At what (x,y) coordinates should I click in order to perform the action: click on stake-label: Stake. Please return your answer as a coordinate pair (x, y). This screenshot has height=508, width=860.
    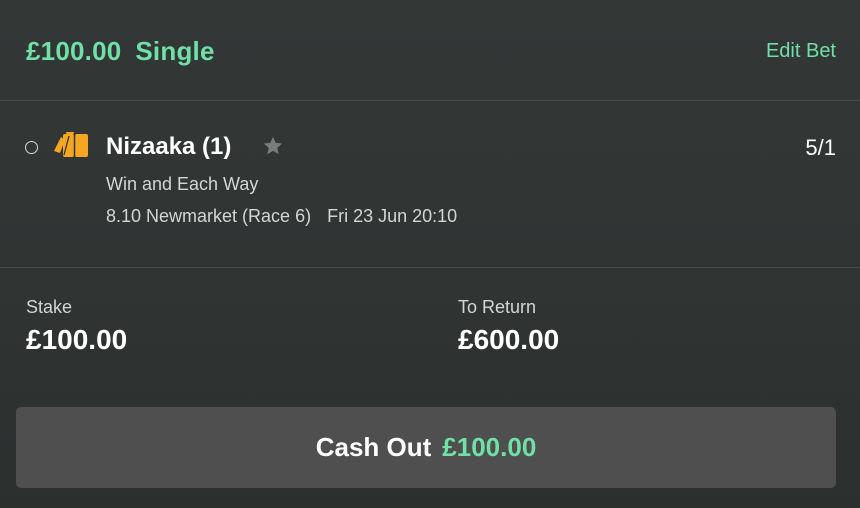
    Looking at the image, I should click on (49, 307).